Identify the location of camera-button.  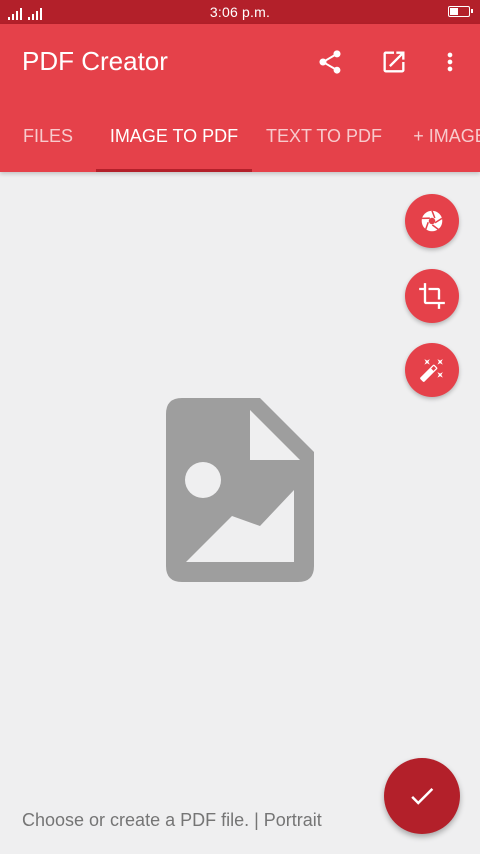
(432, 221).